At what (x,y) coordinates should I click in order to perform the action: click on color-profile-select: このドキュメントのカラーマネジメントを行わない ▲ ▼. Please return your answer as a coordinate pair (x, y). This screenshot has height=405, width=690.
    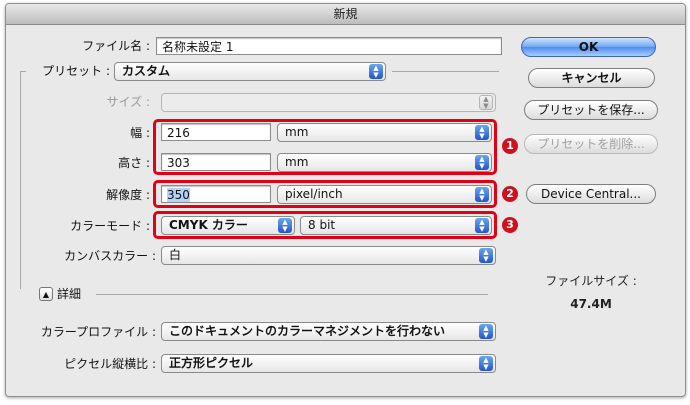
    Looking at the image, I should click on (328, 331).